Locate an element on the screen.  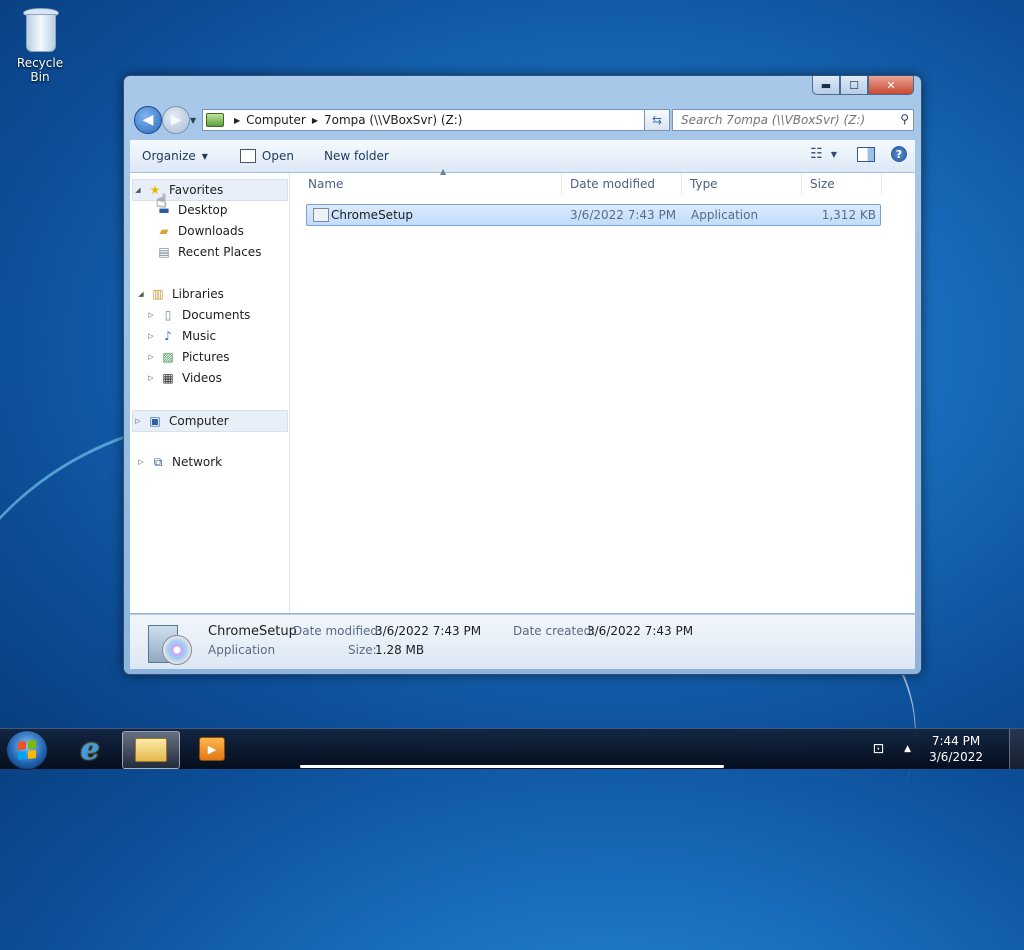
toolbar-right: ☷ ▼ ? is located at coordinates (851, 154).